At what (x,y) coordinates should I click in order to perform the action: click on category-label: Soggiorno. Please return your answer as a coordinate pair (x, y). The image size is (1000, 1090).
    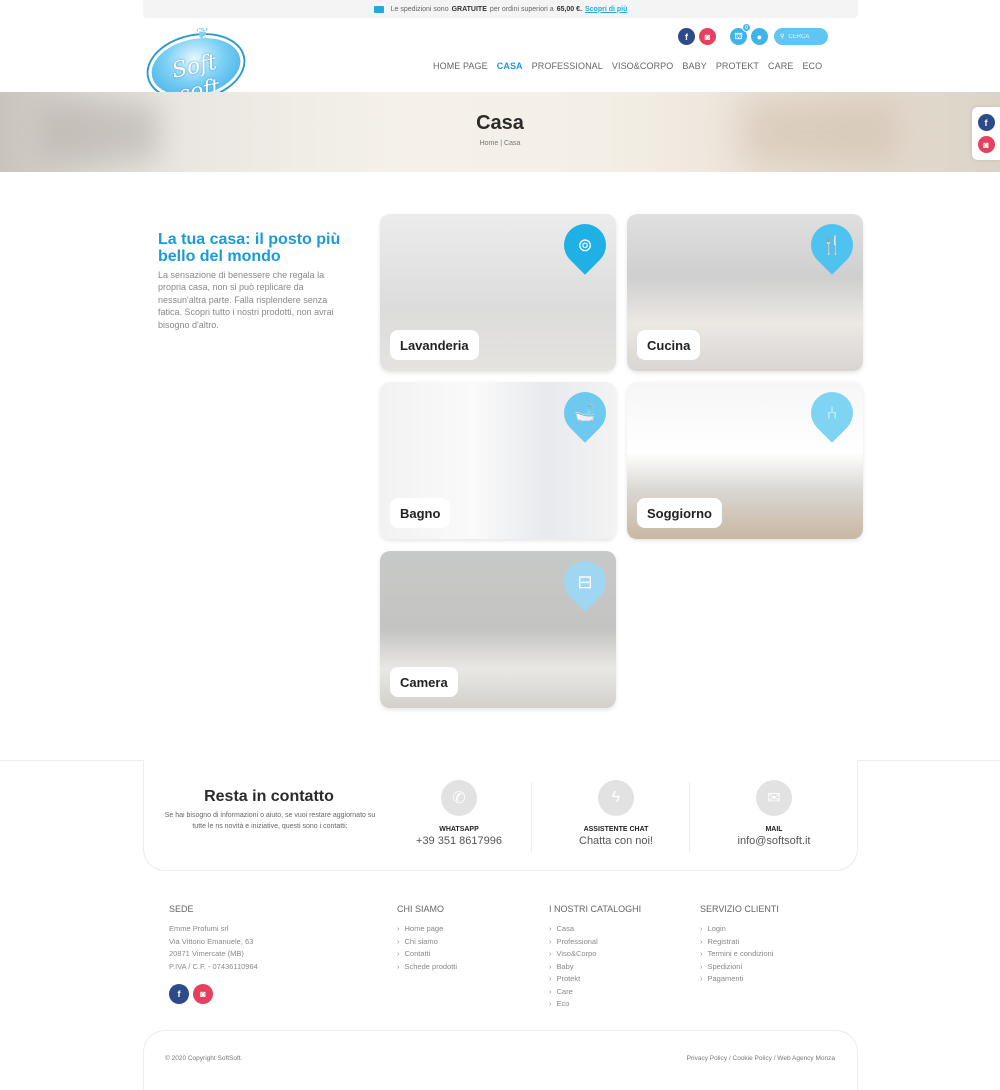
    Looking at the image, I should click on (679, 513).